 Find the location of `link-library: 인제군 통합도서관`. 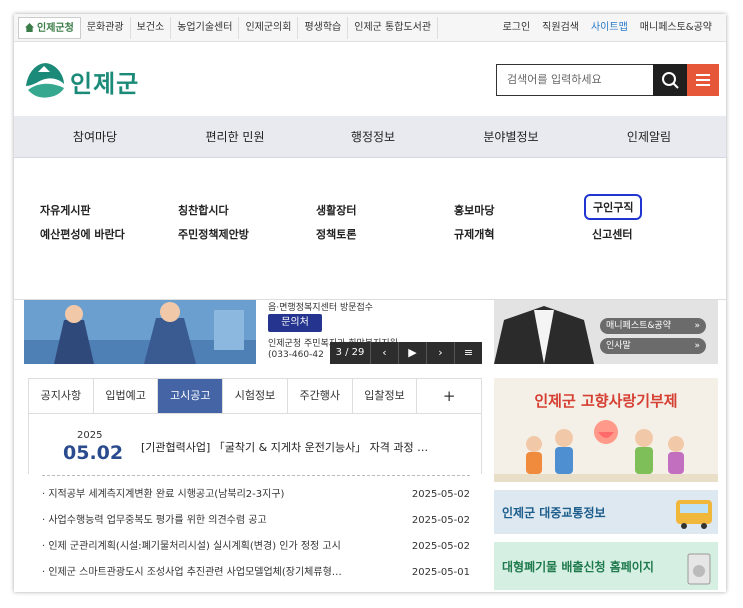

link-library: 인제군 통합도서관 is located at coordinates (393, 28).